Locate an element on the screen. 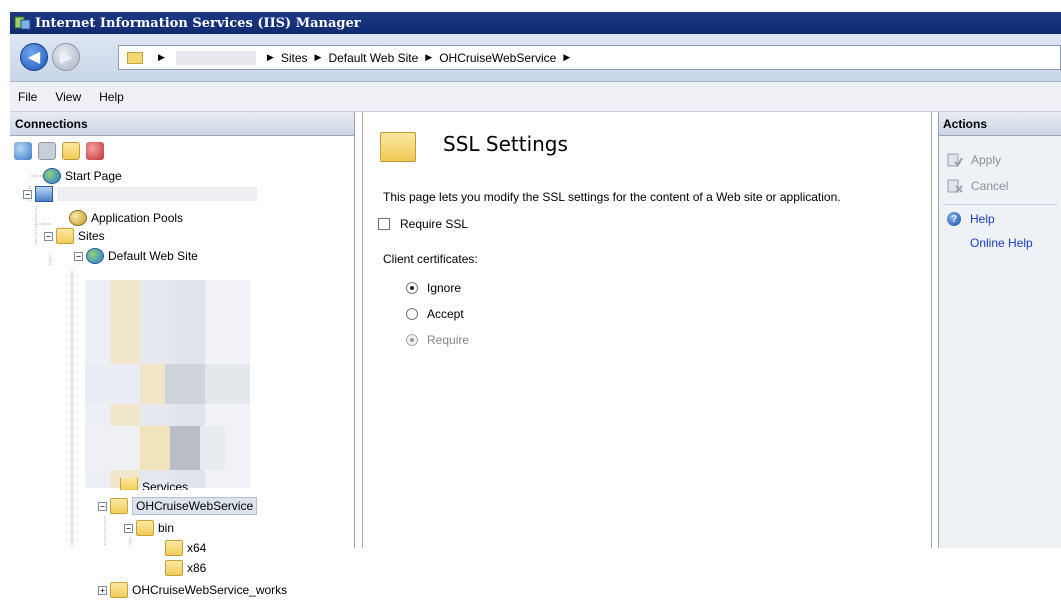 The width and height of the screenshot is (1061, 600). online-help-label: Online Help is located at coordinates (1001, 243).